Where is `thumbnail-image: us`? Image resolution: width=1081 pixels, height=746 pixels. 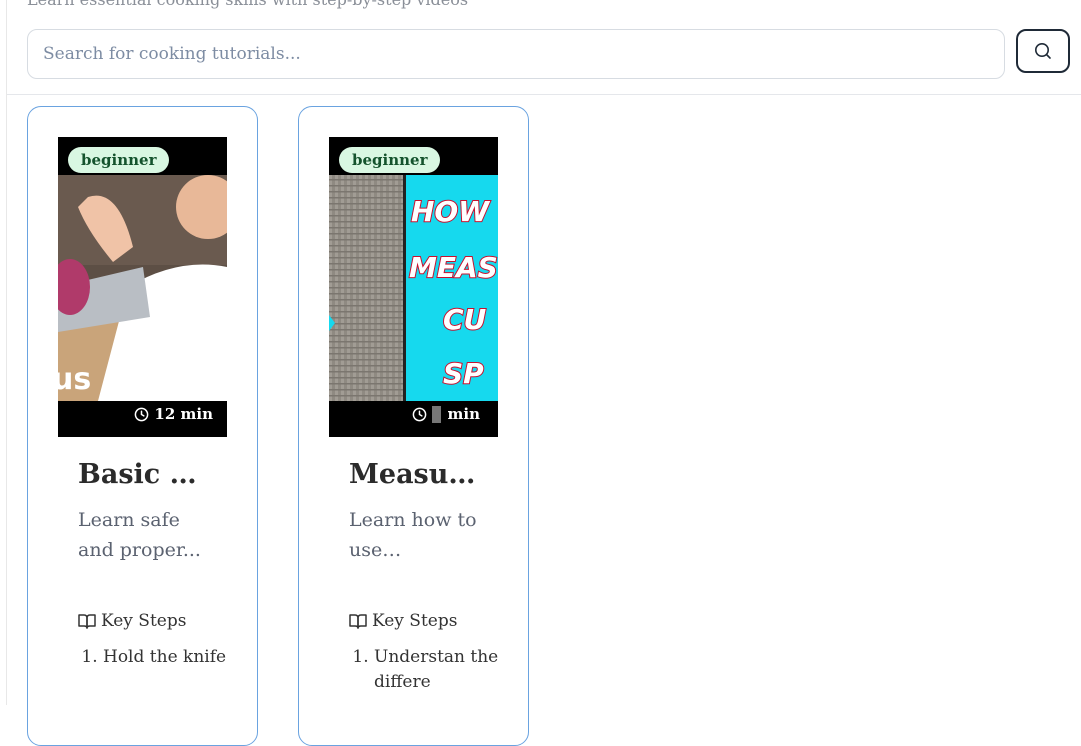 thumbnail-image: us is located at coordinates (142, 288).